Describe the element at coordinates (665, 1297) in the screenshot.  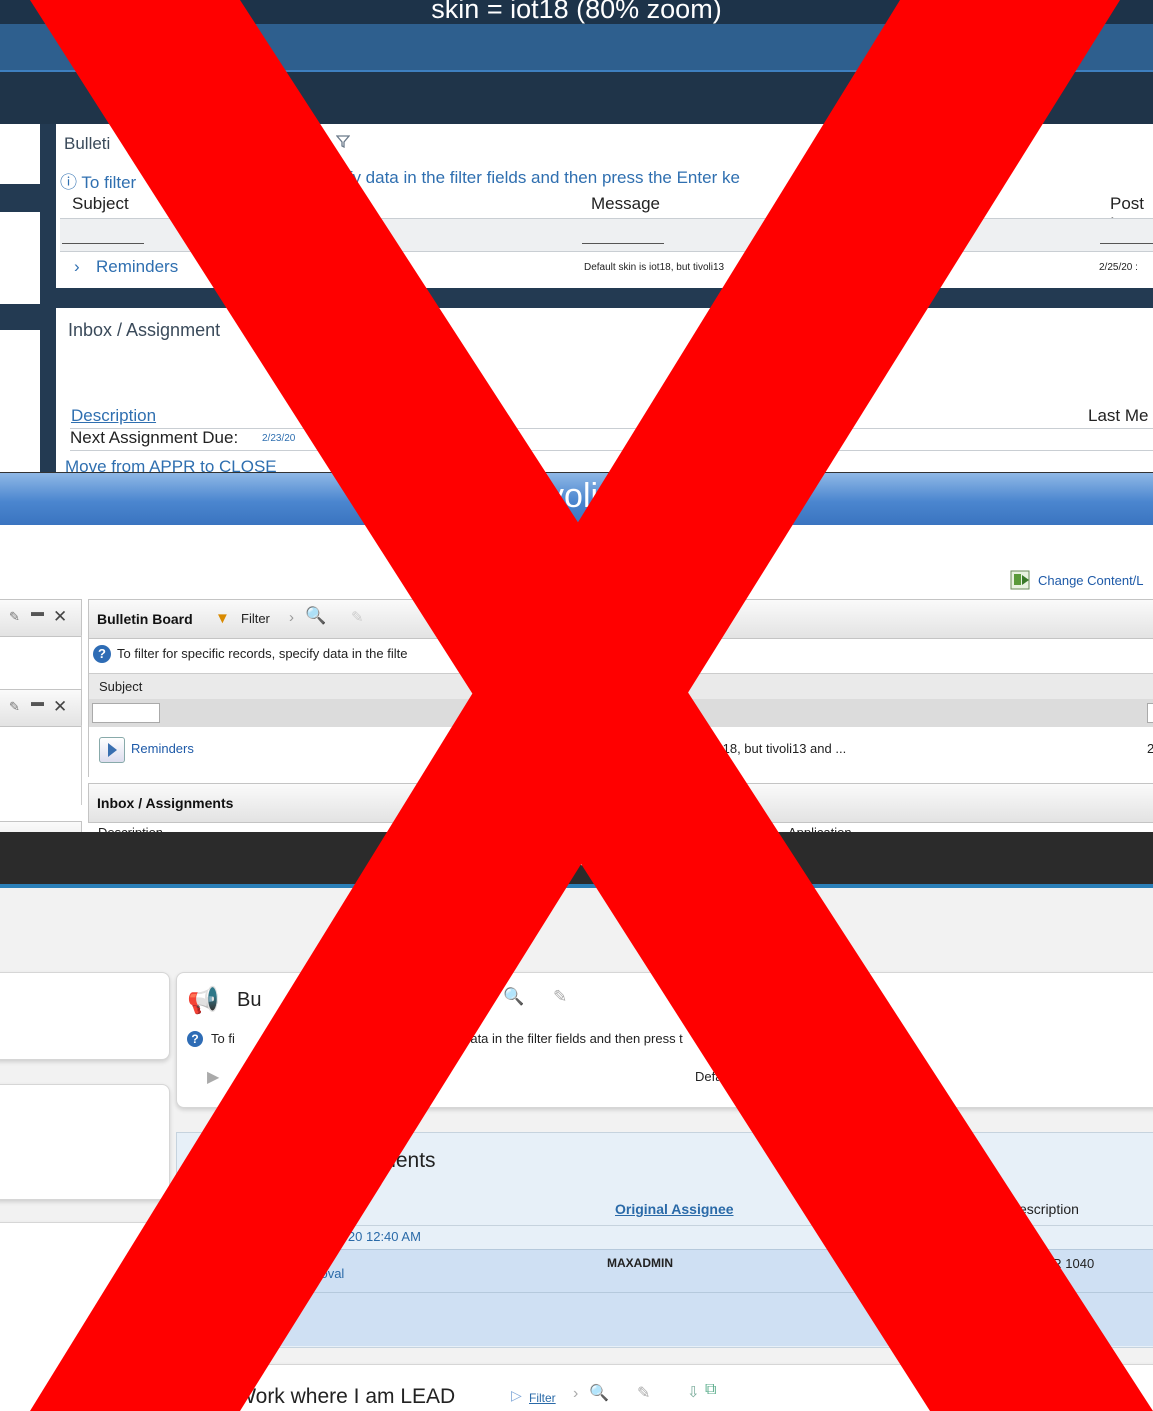
I see `assignment-row: Approval MAXADMIN D, PR 1040` at that location.